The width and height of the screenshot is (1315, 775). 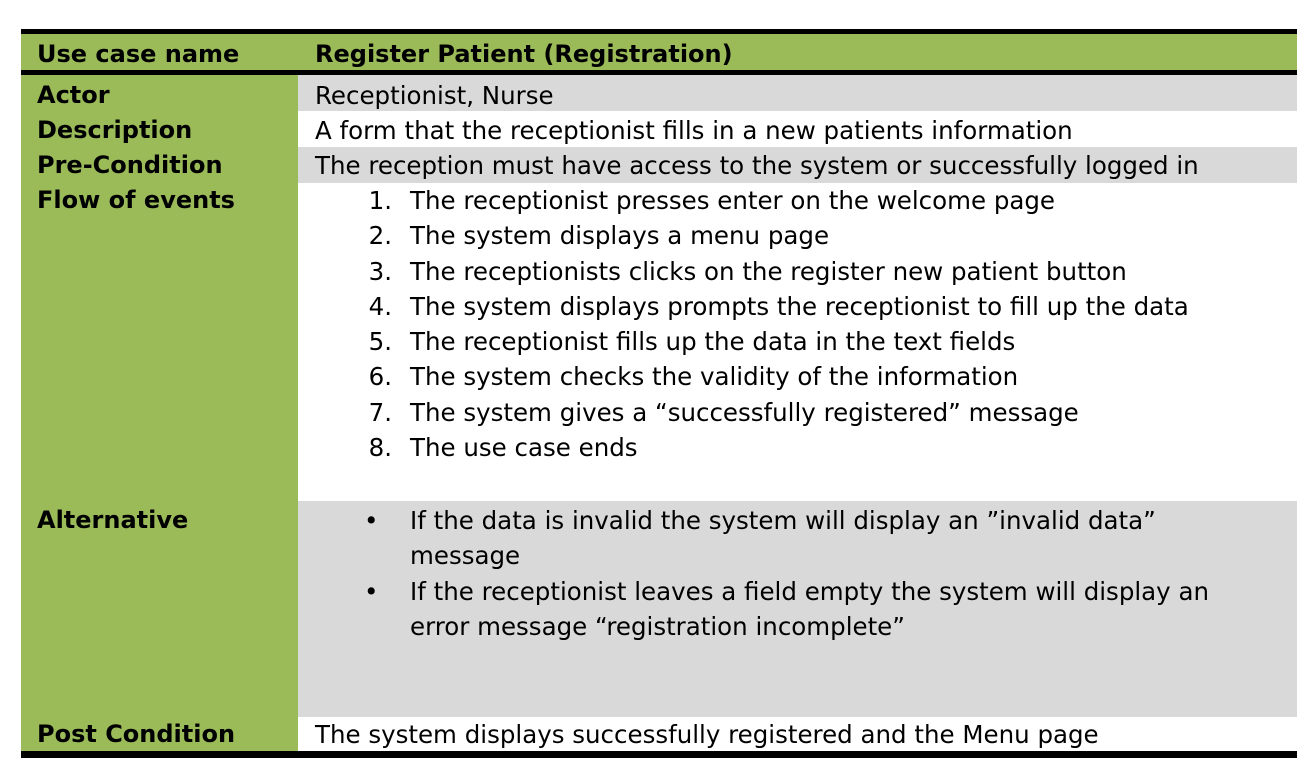 I want to click on use-case-name-value: Register Patient (Registration), so click(x=524, y=54).